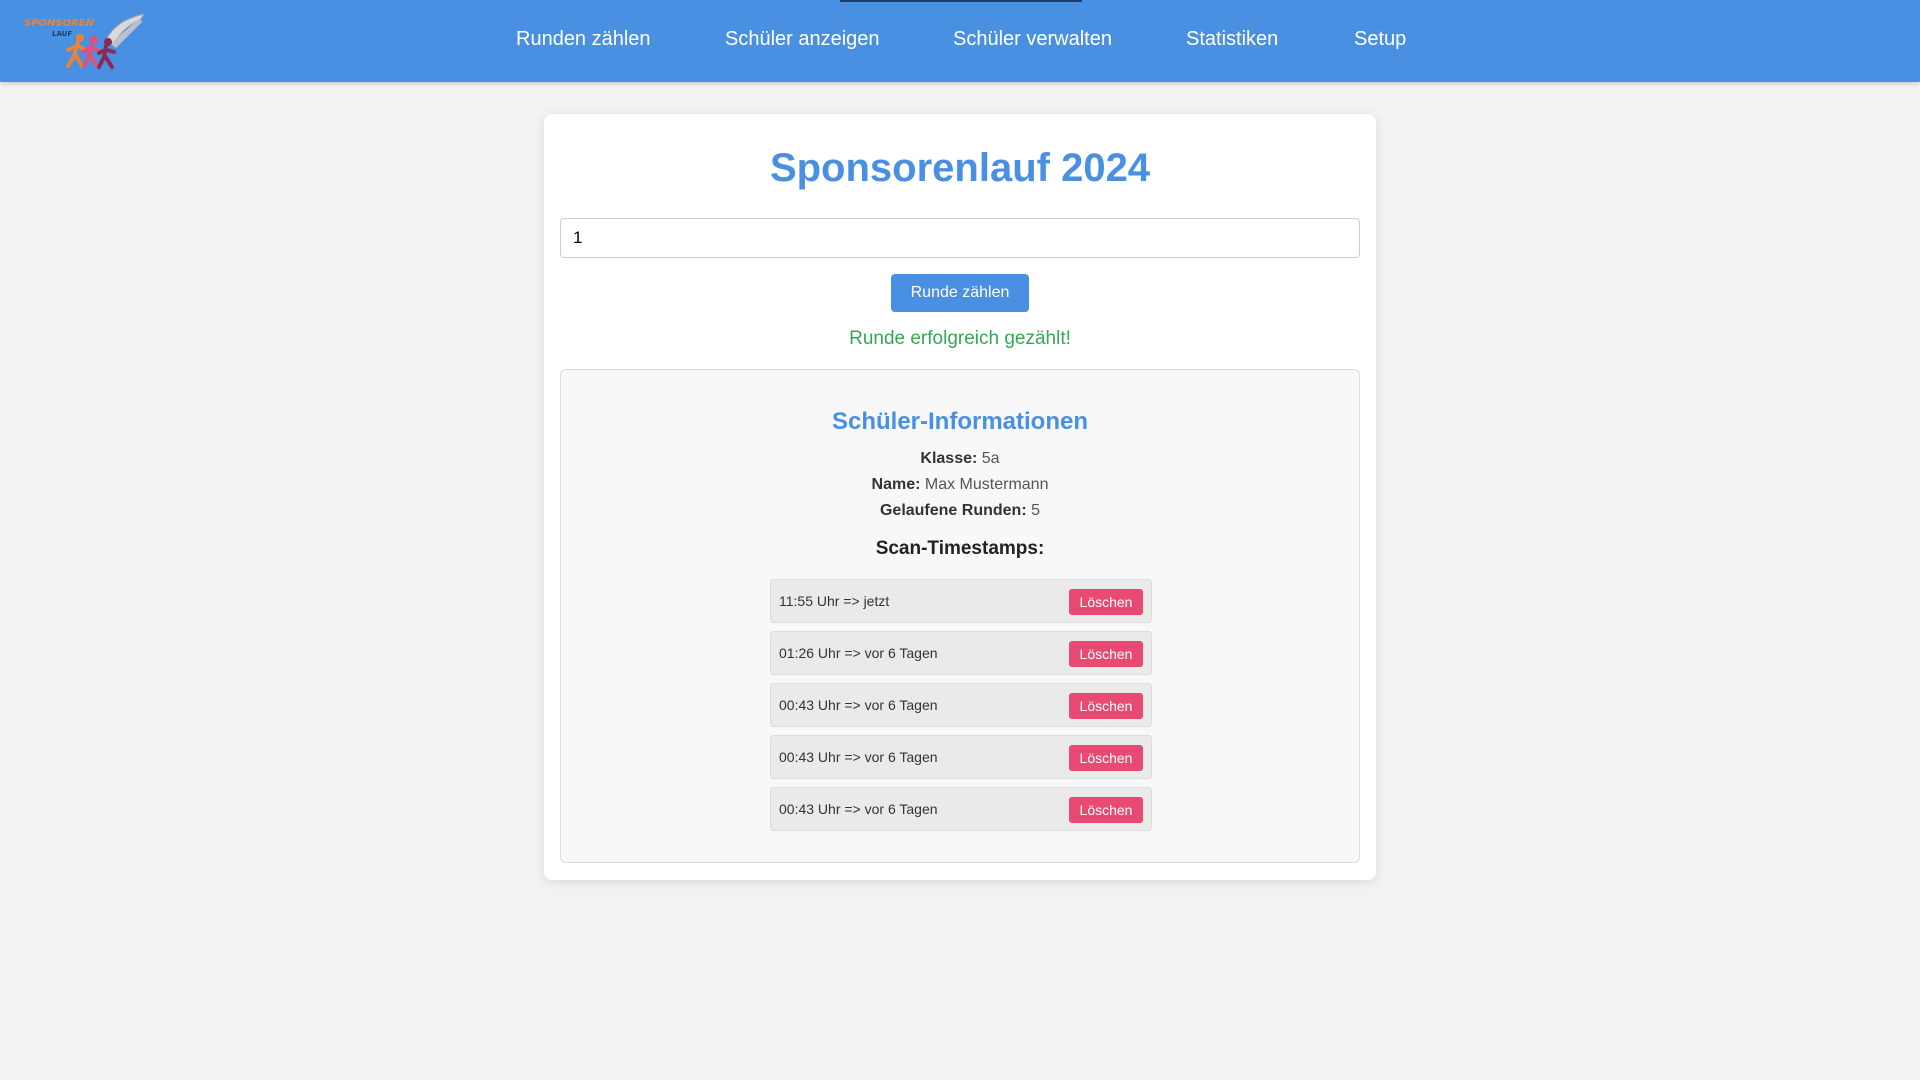 This screenshot has width=1920, height=1080. Describe the element at coordinates (1232, 39) in the screenshot. I see `nav-item-statistiken: Statistiken` at that location.